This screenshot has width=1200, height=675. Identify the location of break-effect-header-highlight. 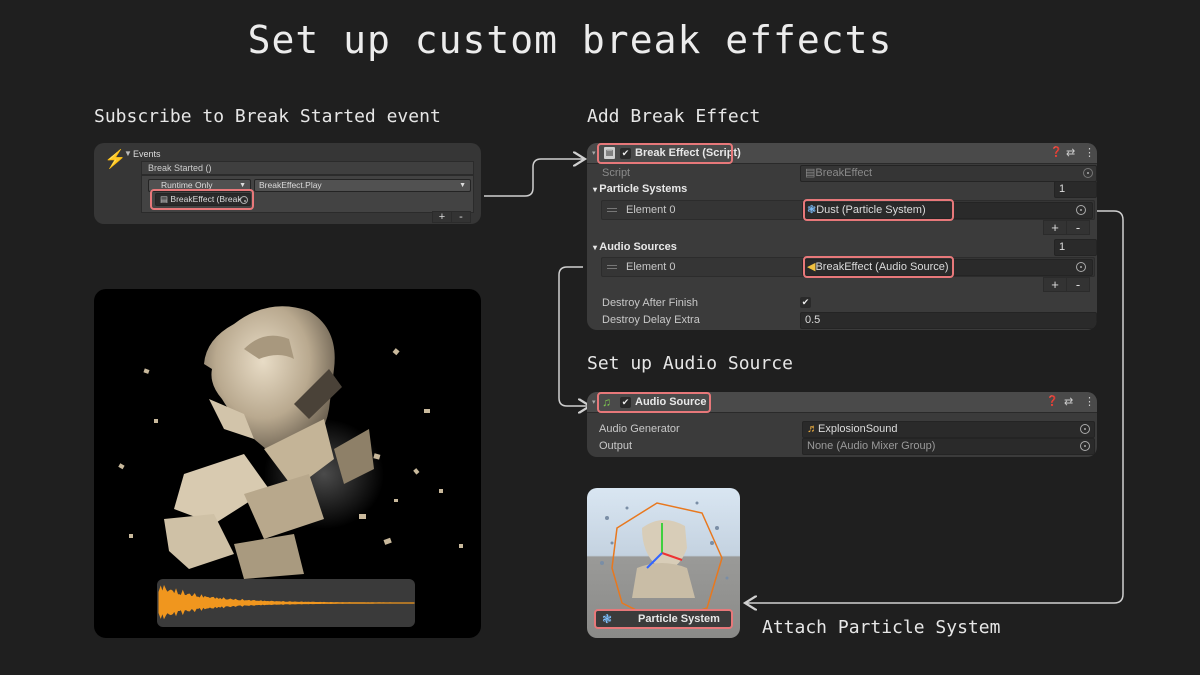
(665, 153).